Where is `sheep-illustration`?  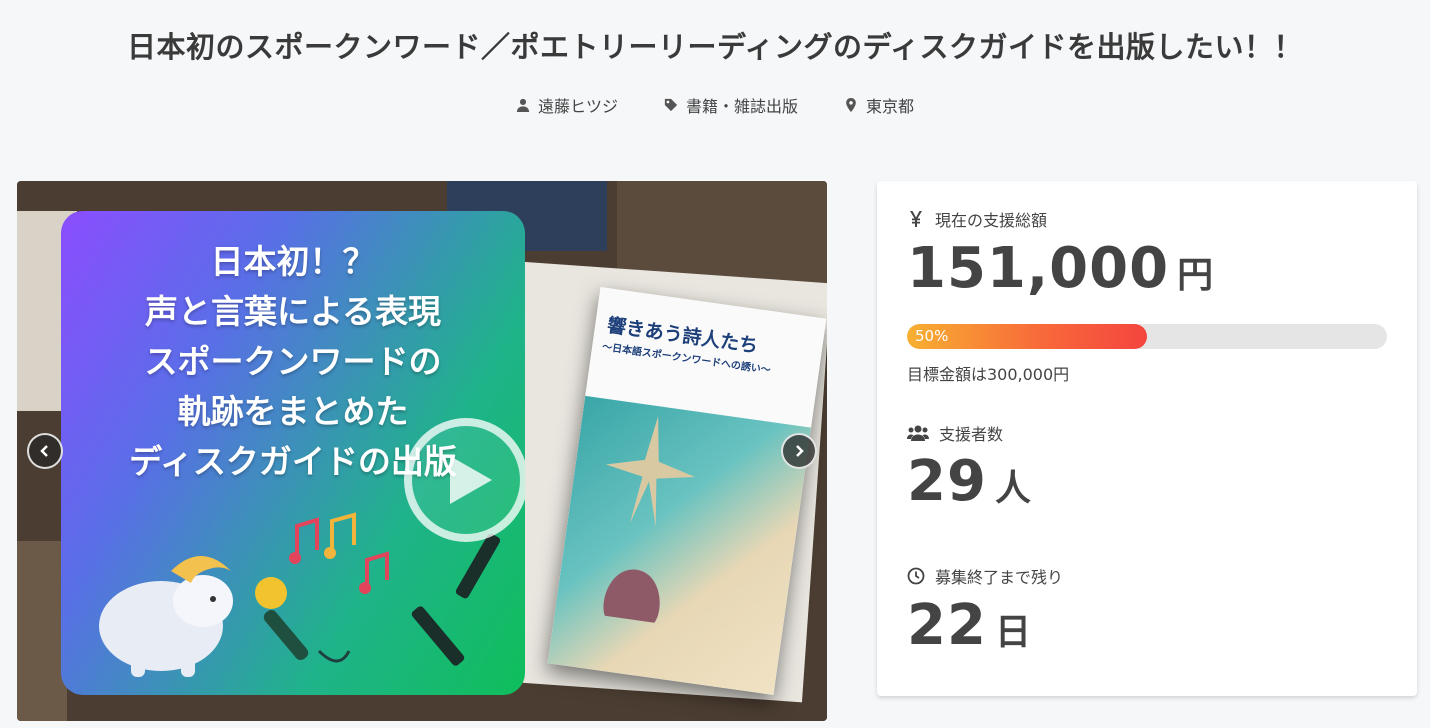 sheep-illustration is located at coordinates (166, 616).